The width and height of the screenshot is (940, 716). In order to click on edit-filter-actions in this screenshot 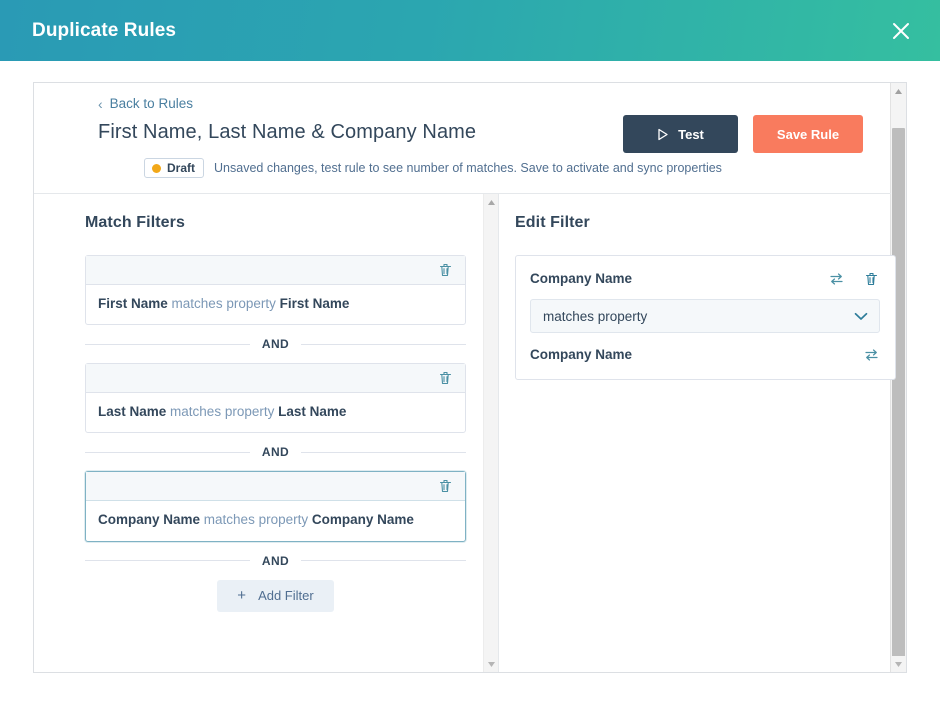, I will do `click(854, 278)`.